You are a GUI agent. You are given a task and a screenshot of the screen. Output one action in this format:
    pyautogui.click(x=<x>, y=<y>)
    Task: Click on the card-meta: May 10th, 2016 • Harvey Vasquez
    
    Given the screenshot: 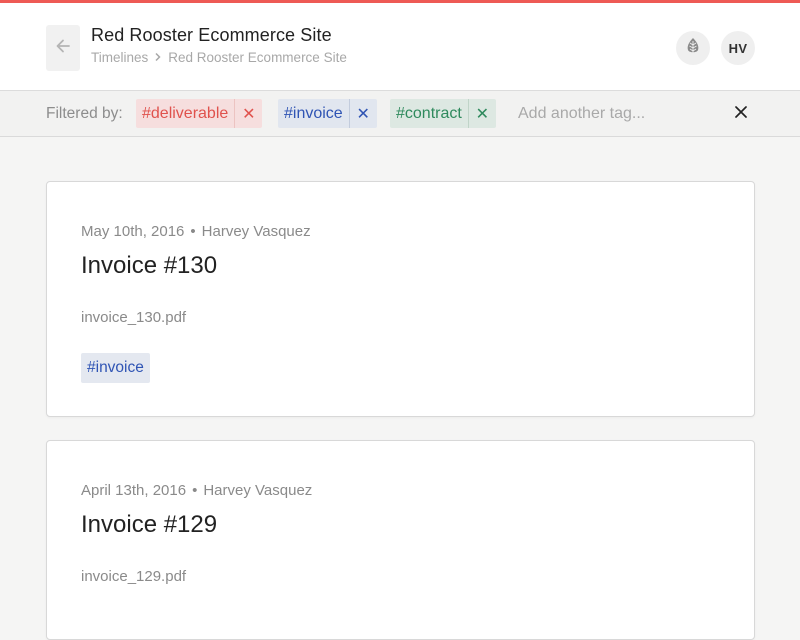 What is the action you would take?
    pyautogui.click(x=196, y=231)
    